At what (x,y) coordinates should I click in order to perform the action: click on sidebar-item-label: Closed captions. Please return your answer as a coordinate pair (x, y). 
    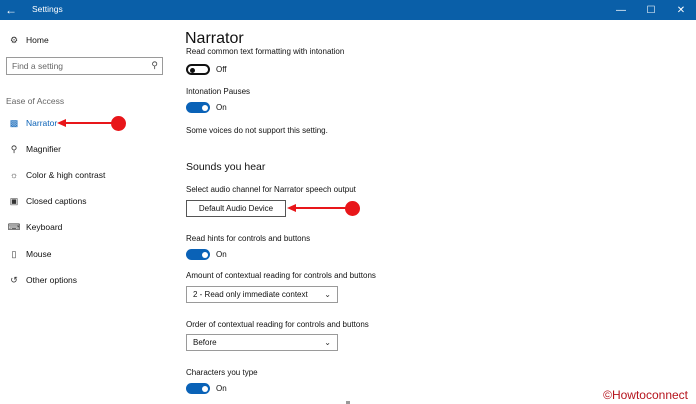
    Looking at the image, I should click on (56, 201).